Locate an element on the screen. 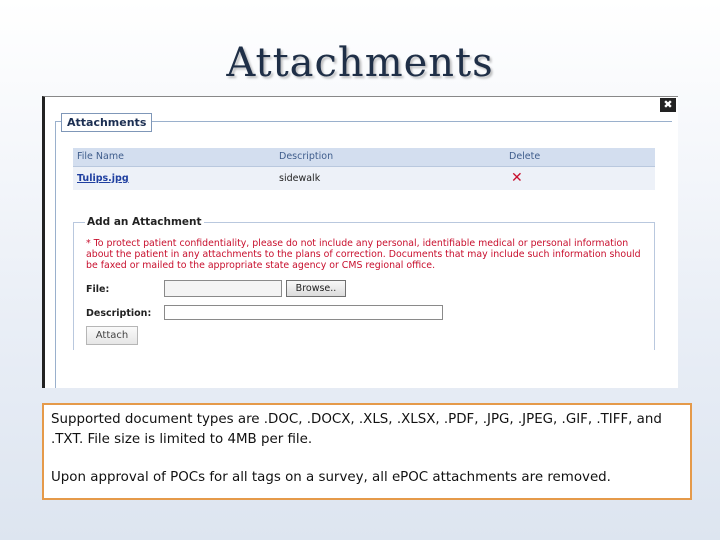  header-delete: Delete is located at coordinates (580, 157).